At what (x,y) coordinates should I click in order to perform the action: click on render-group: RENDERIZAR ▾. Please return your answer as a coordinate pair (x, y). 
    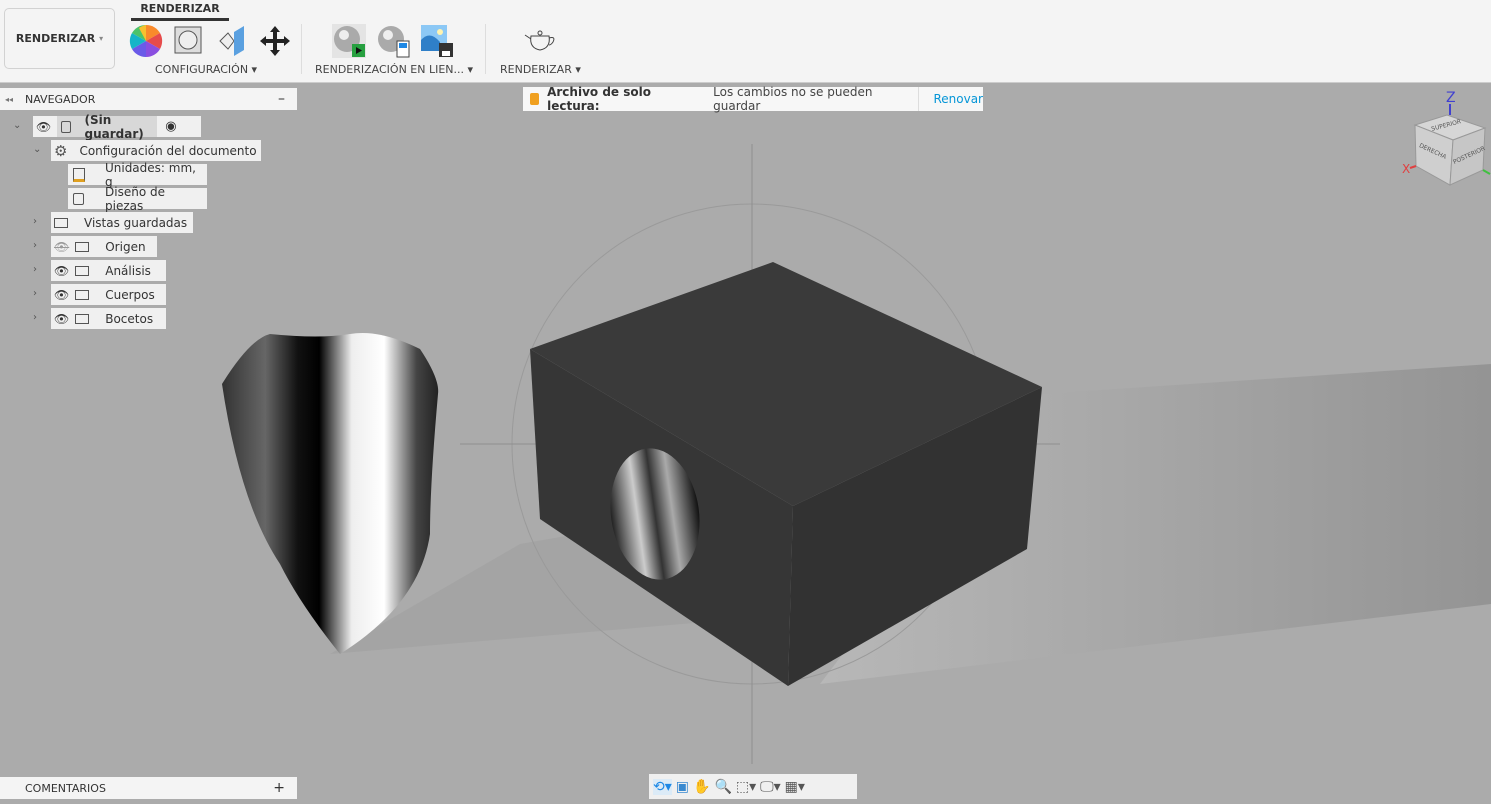
    Looking at the image, I should click on (540, 69).